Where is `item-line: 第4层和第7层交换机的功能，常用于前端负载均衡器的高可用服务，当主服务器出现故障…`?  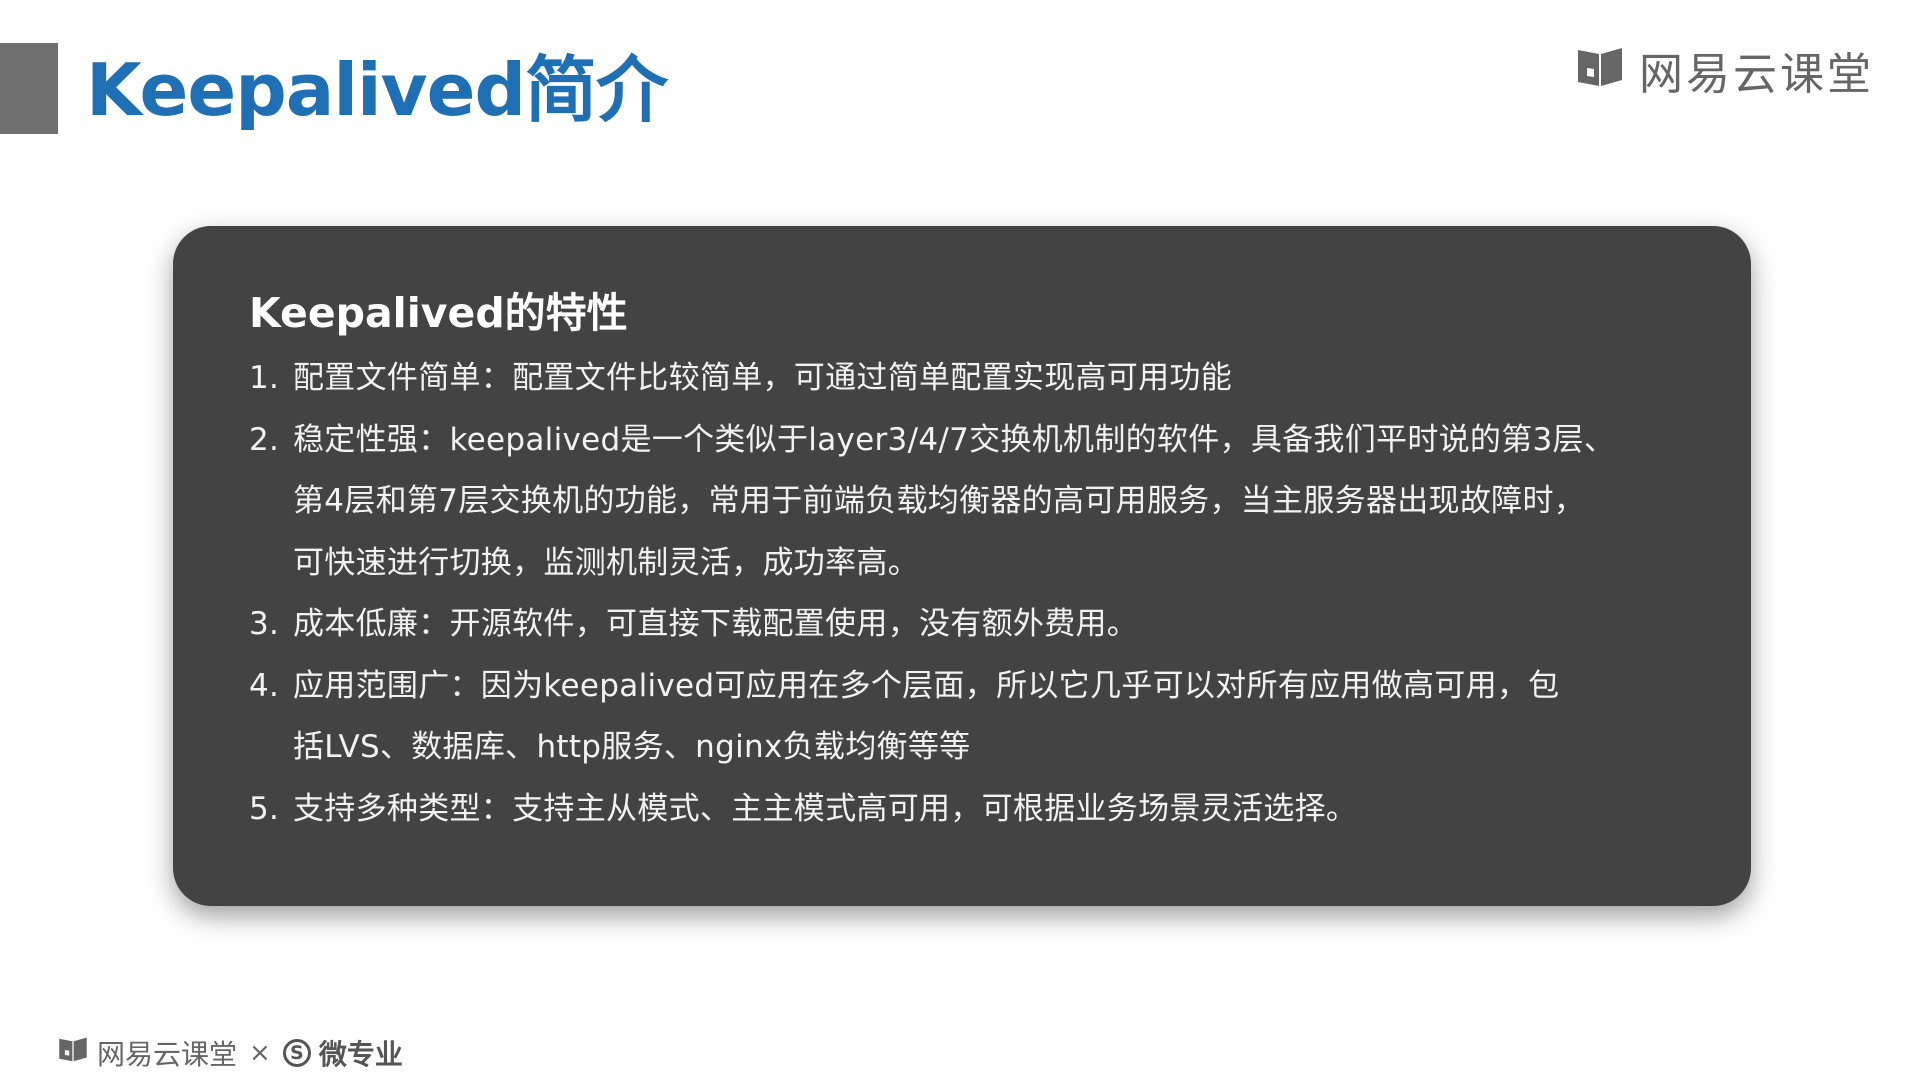
item-line: 第4层和第7层交换机的功能，常用于前端负载均衡器的高可用服务，当主服务器出现故障… is located at coordinates (939, 501).